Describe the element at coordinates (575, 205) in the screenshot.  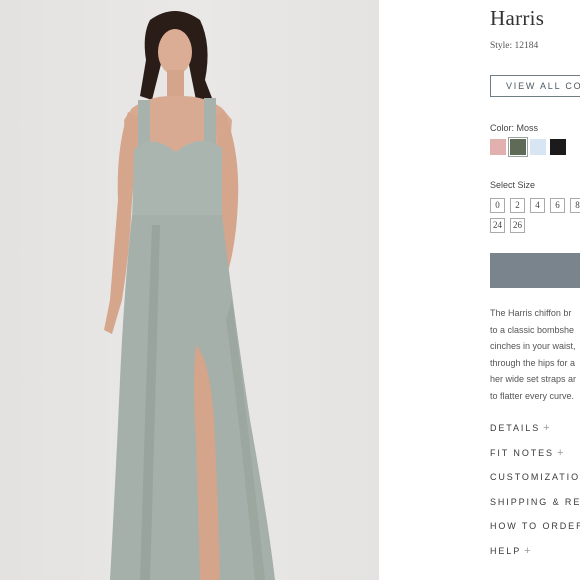
I see `size-option: 8` at that location.